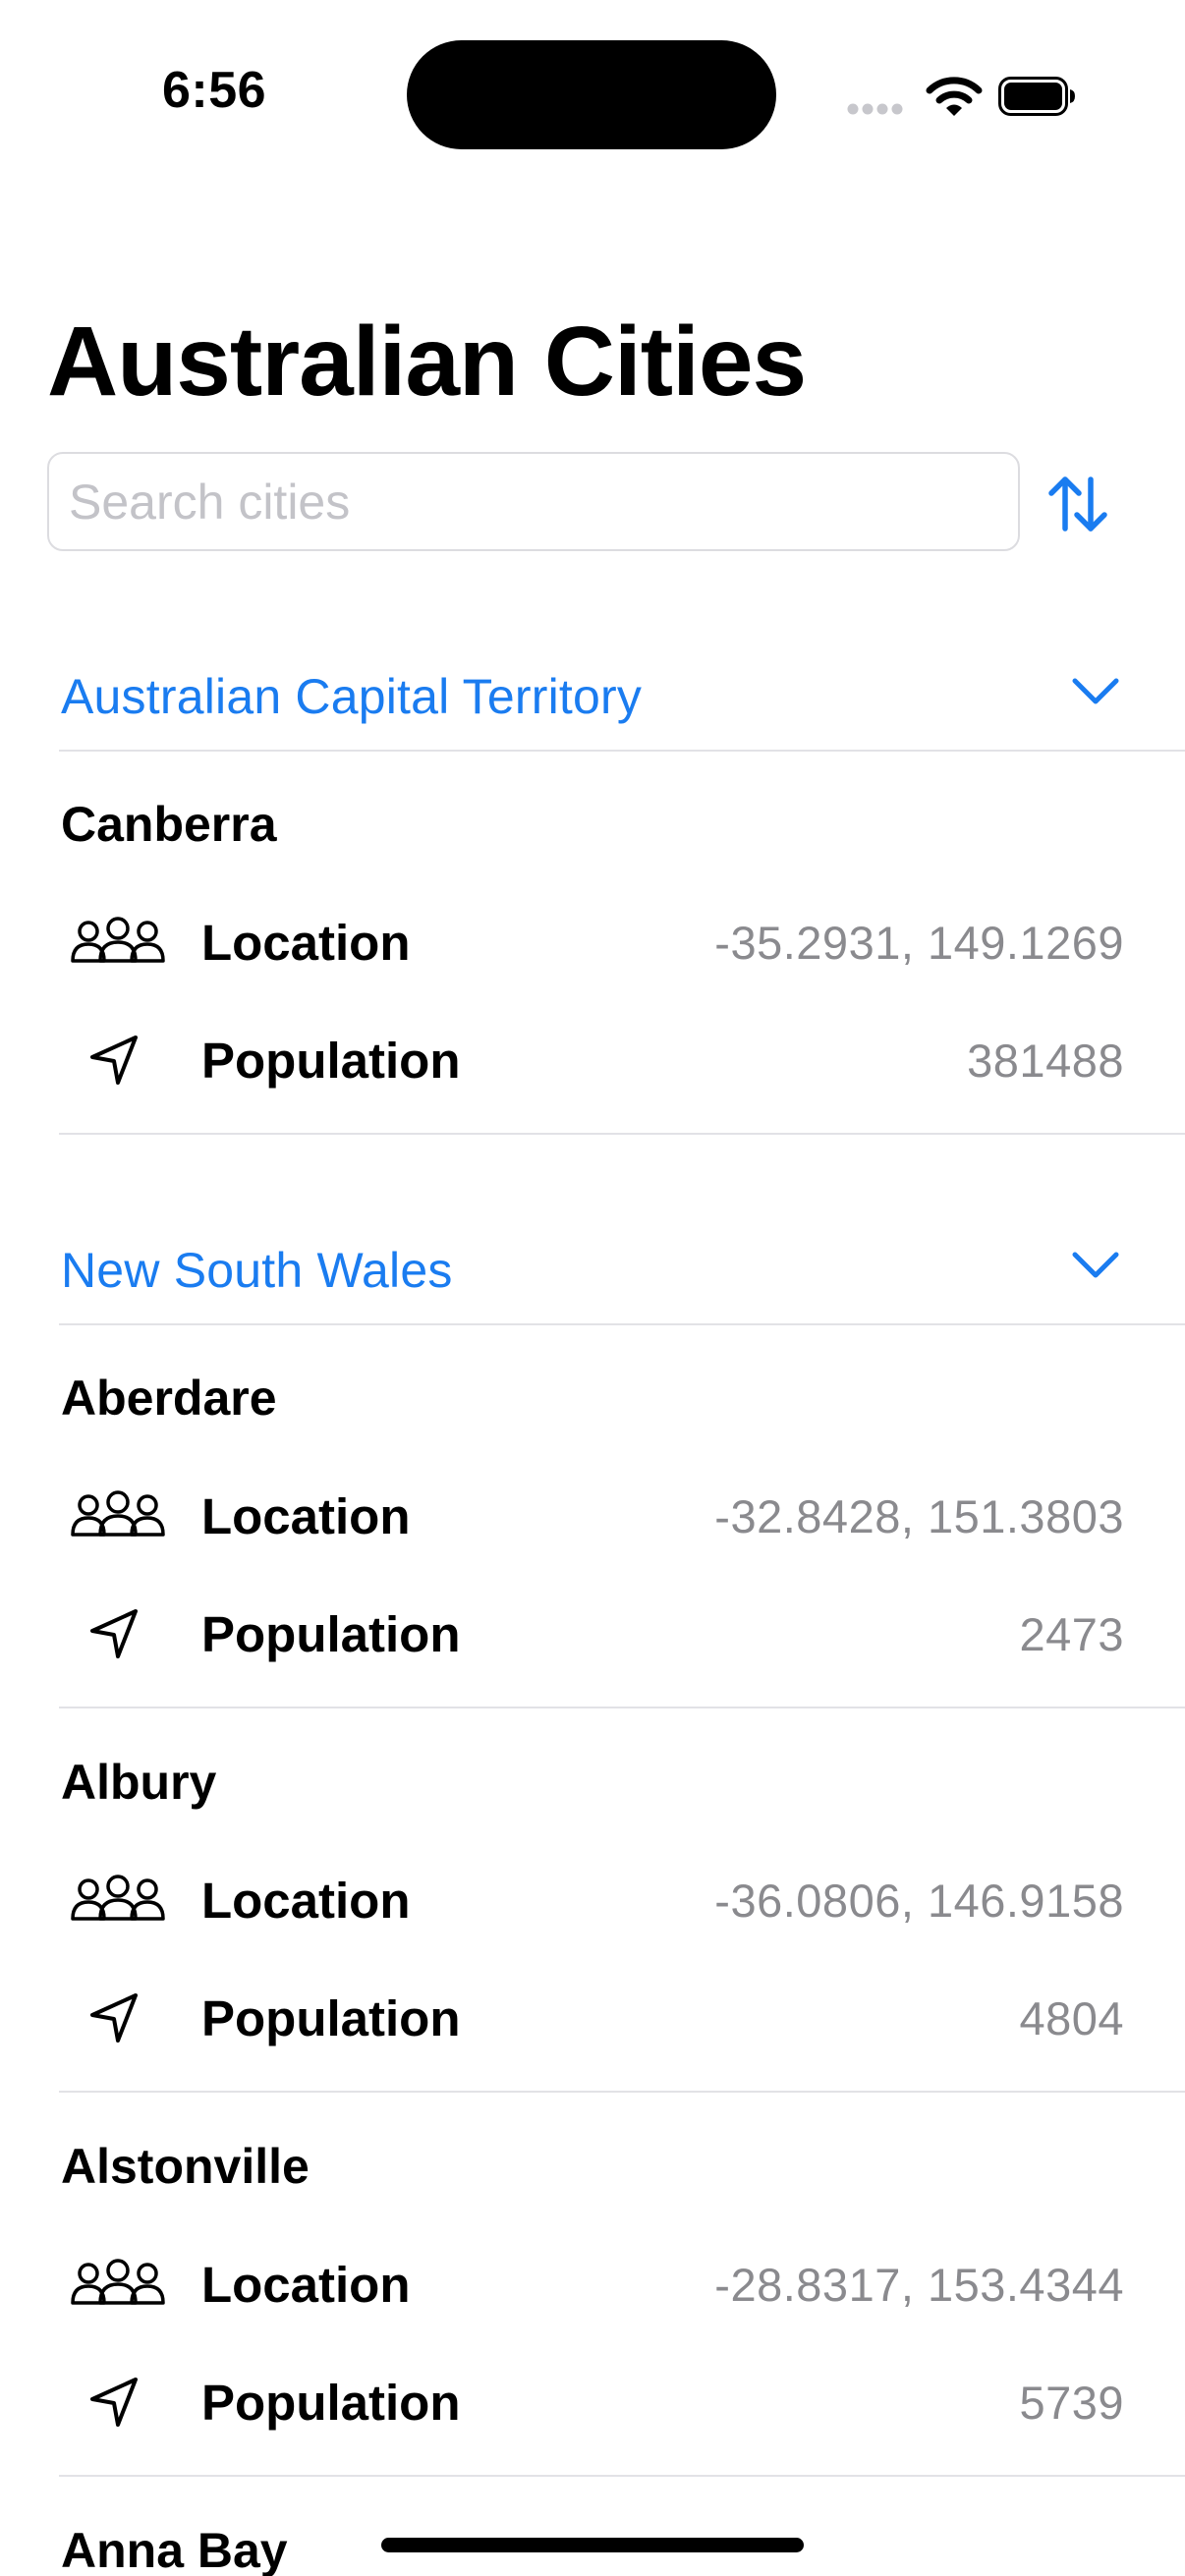 This screenshot has height=2576, width=1185. I want to click on city-name: Albury, so click(139, 1782).